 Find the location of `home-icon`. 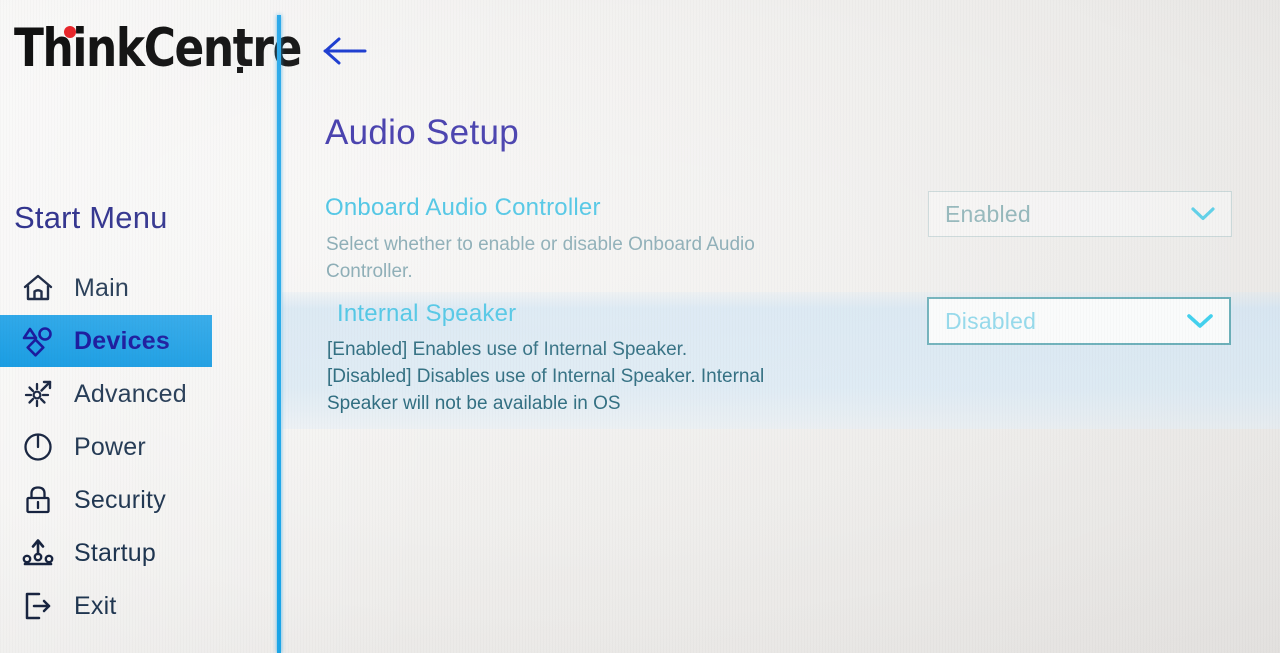

home-icon is located at coordinates (38, 288).